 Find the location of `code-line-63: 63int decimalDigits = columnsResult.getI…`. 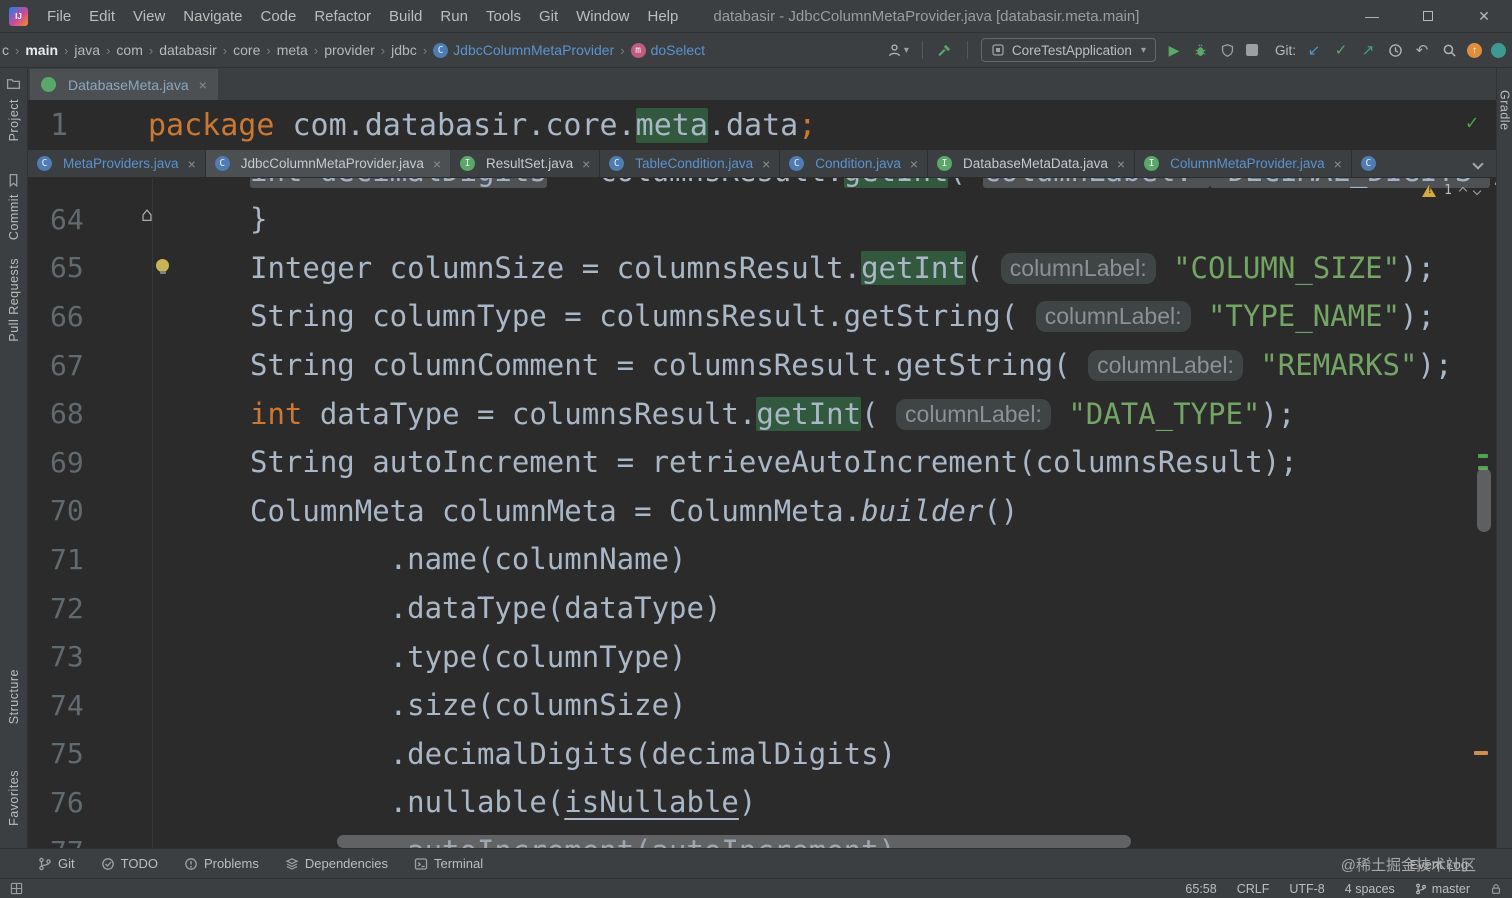

code-line-63: 63int decimalDigits = columnsResult.getI… is located at coordinates (762, 186).